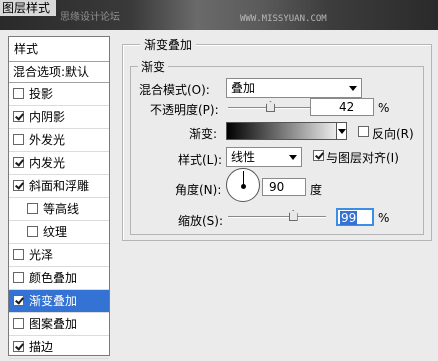 The image size is (438, 361). I want to click on scale-input: 99, so click(355, 217).